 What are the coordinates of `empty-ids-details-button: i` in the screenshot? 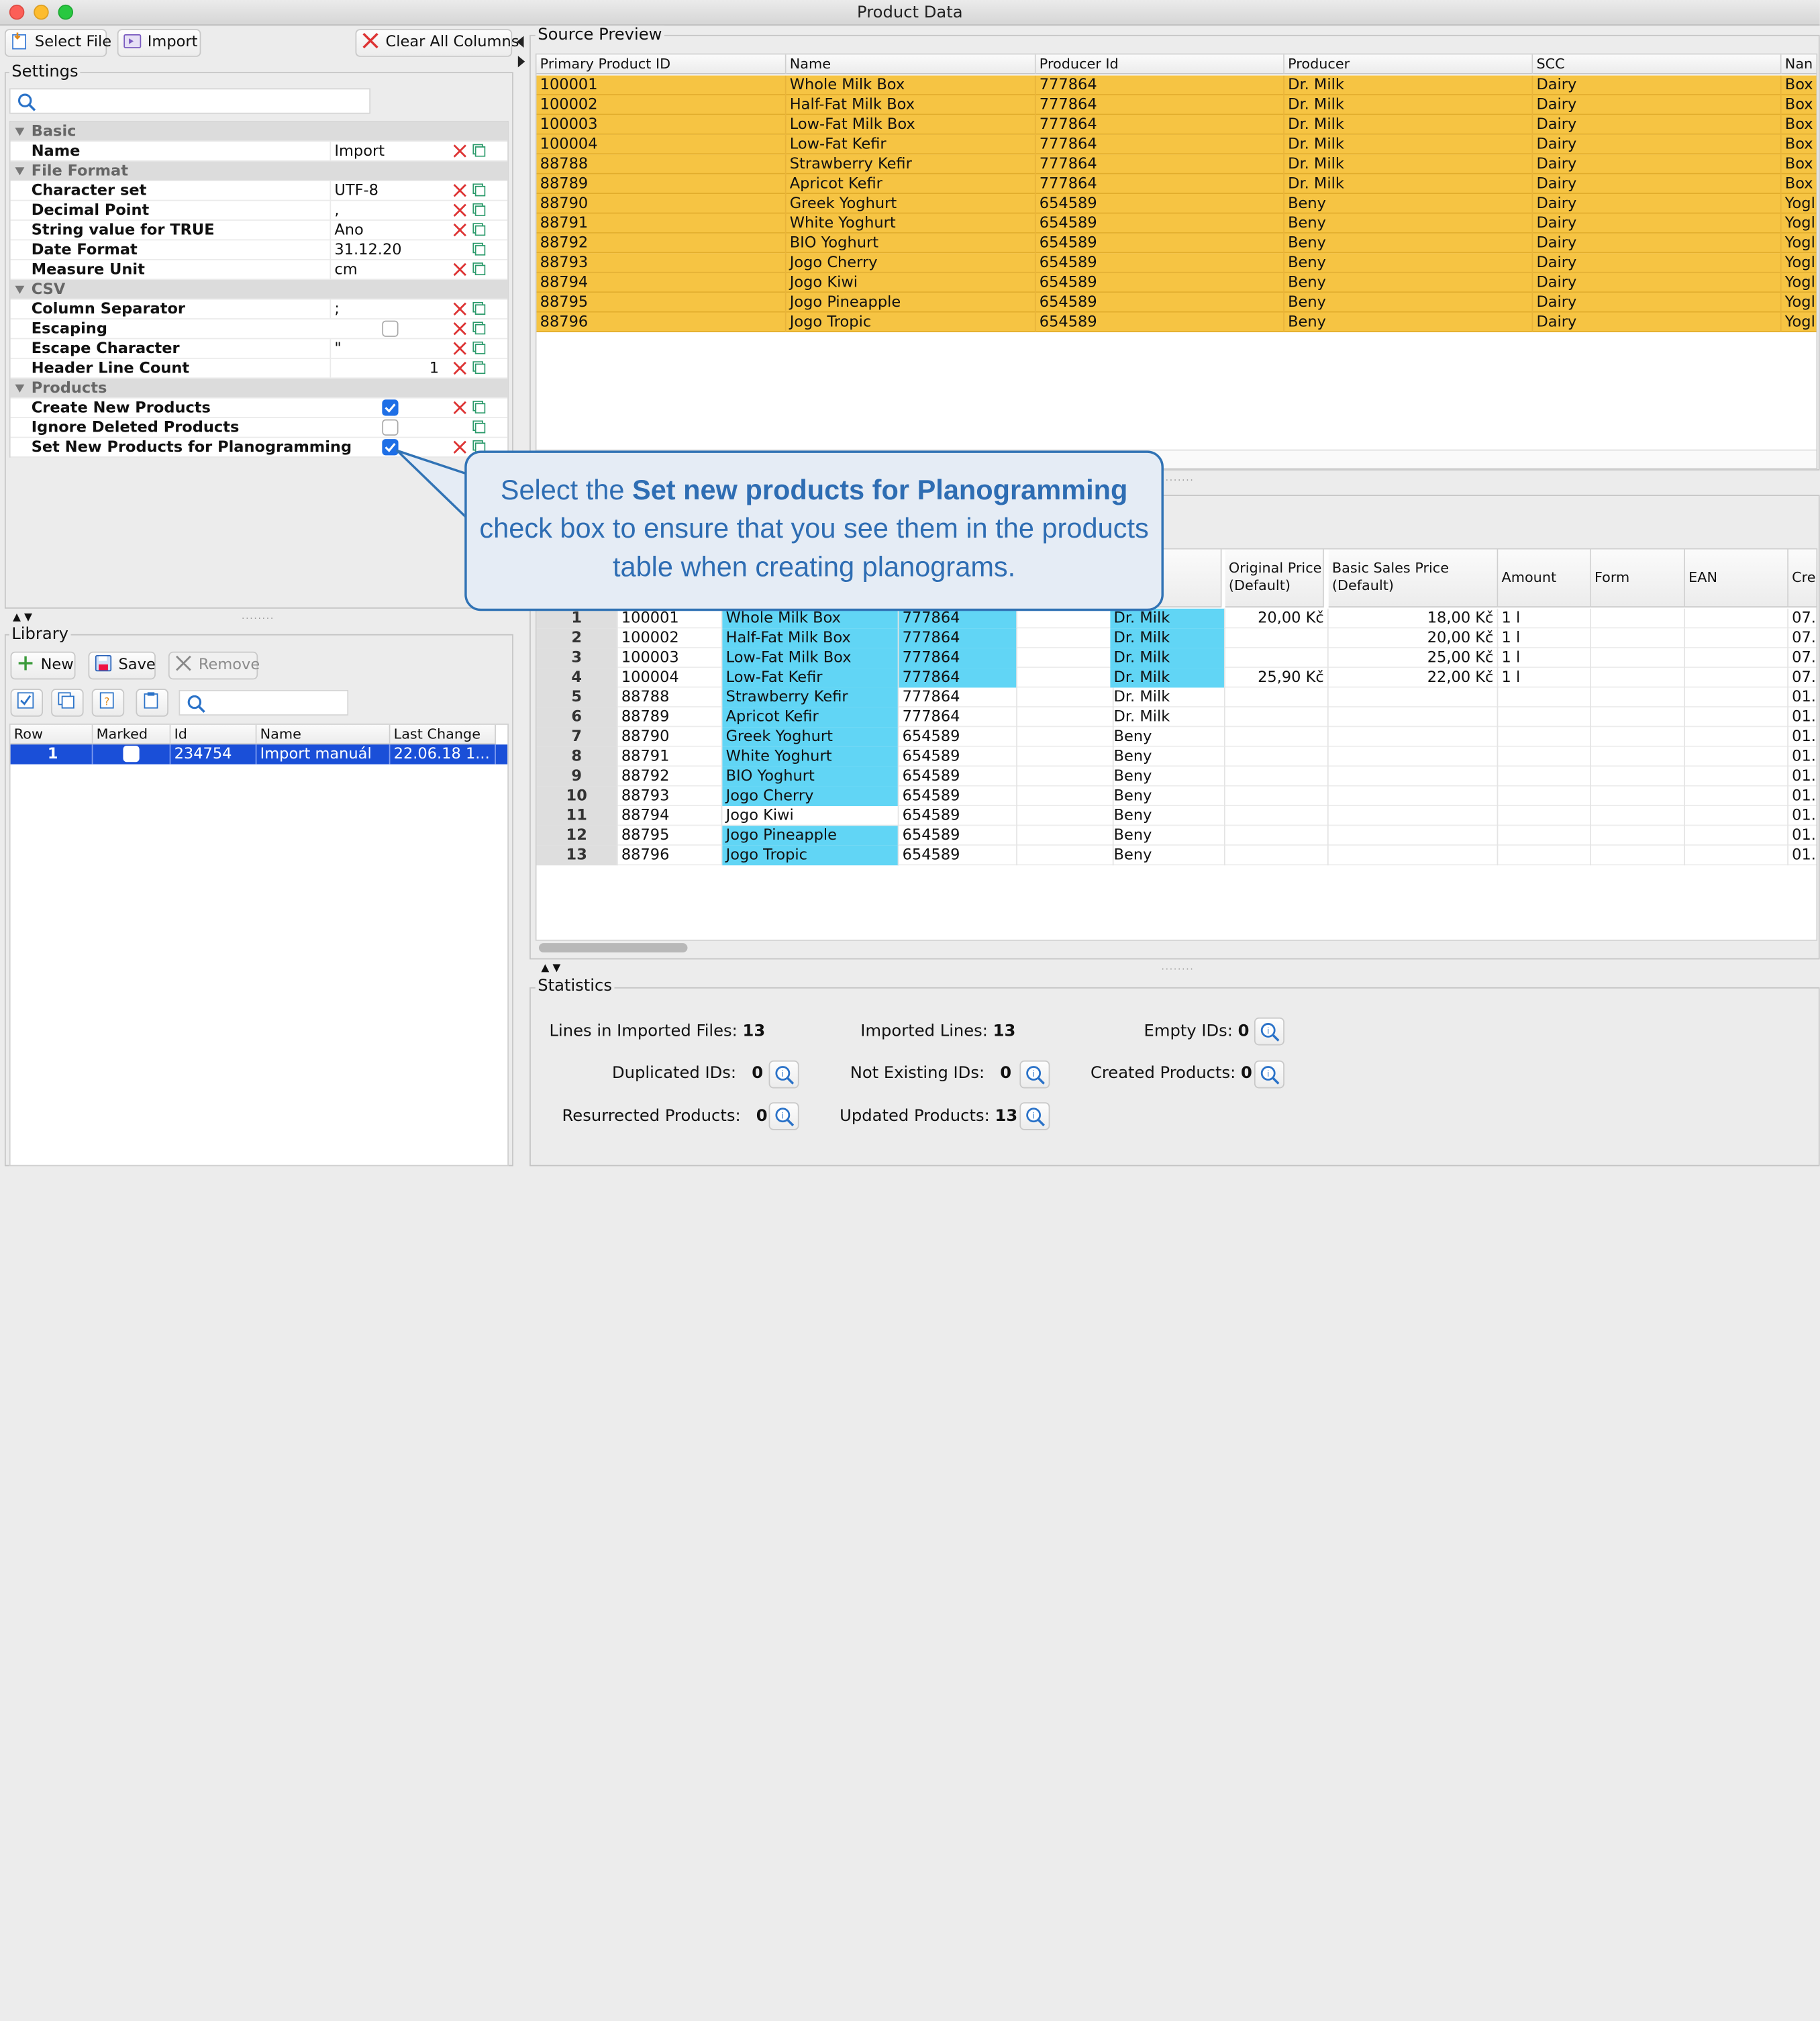 It's located at (1269, 1031).